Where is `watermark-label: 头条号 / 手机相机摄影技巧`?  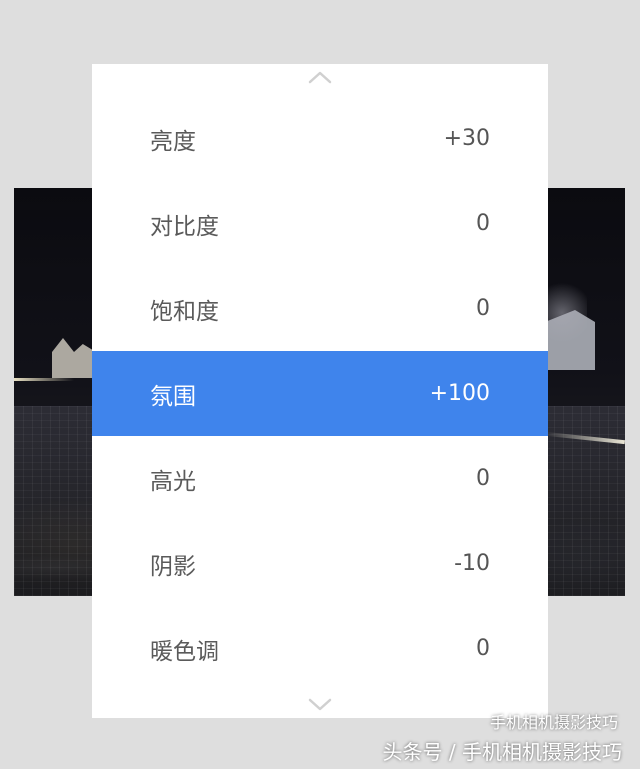 watermark-label: 头条号 / 手机相机摄影技巧 is located at coordinates (502, 752).